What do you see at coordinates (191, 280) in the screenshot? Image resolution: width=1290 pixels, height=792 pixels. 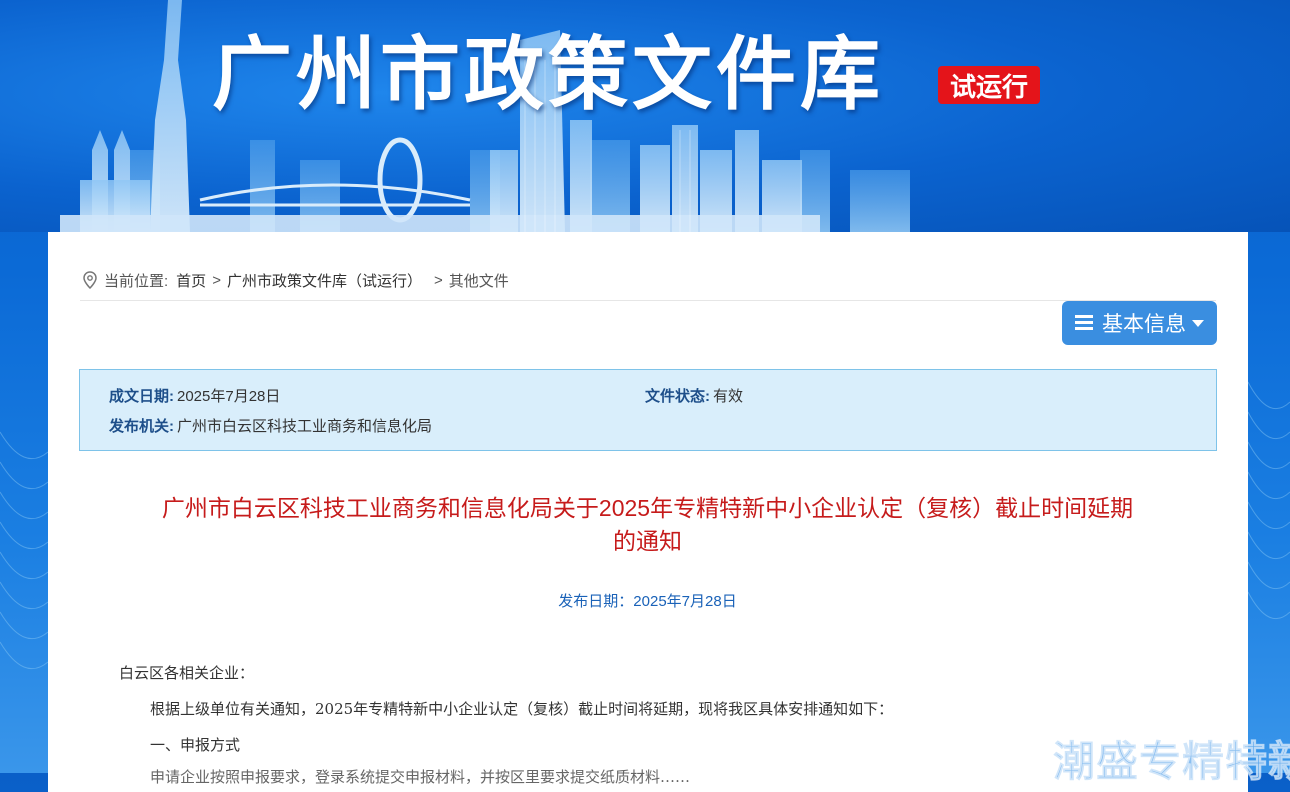 I see `breadcrumb-home-link: 首页` at bounding box center [191, 280].